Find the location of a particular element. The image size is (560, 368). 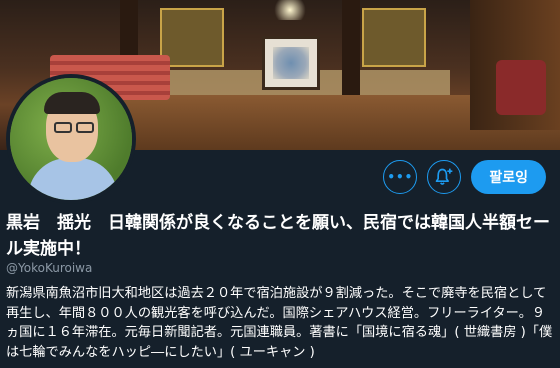

banner-shrine is located at coordinates (291, 63).